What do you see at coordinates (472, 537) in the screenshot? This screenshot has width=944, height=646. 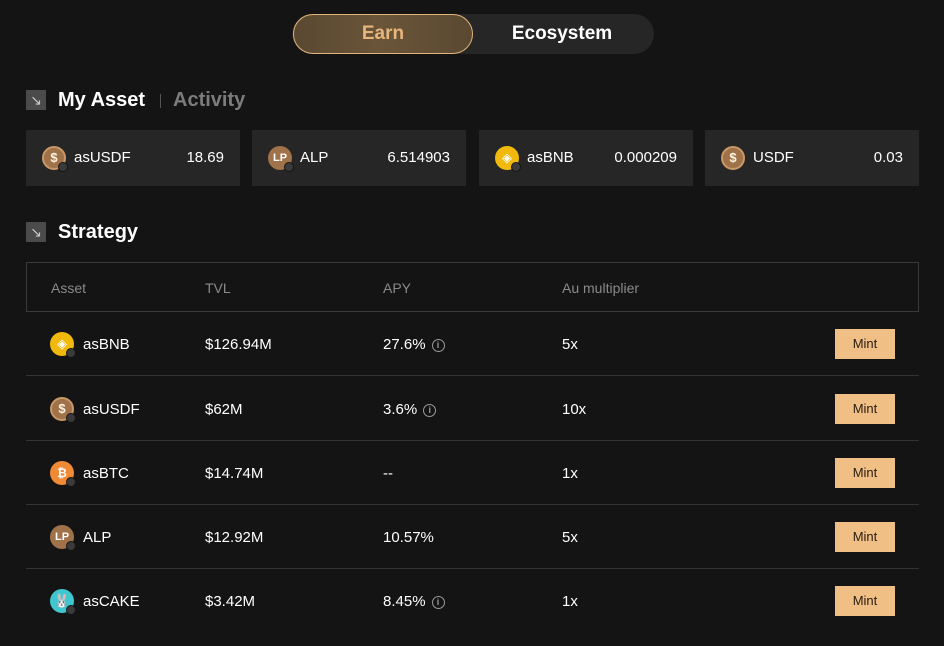 I see `table-row: LP ALP $12.92M 10.57% 5x Mint` at bounding box center [472, 537].